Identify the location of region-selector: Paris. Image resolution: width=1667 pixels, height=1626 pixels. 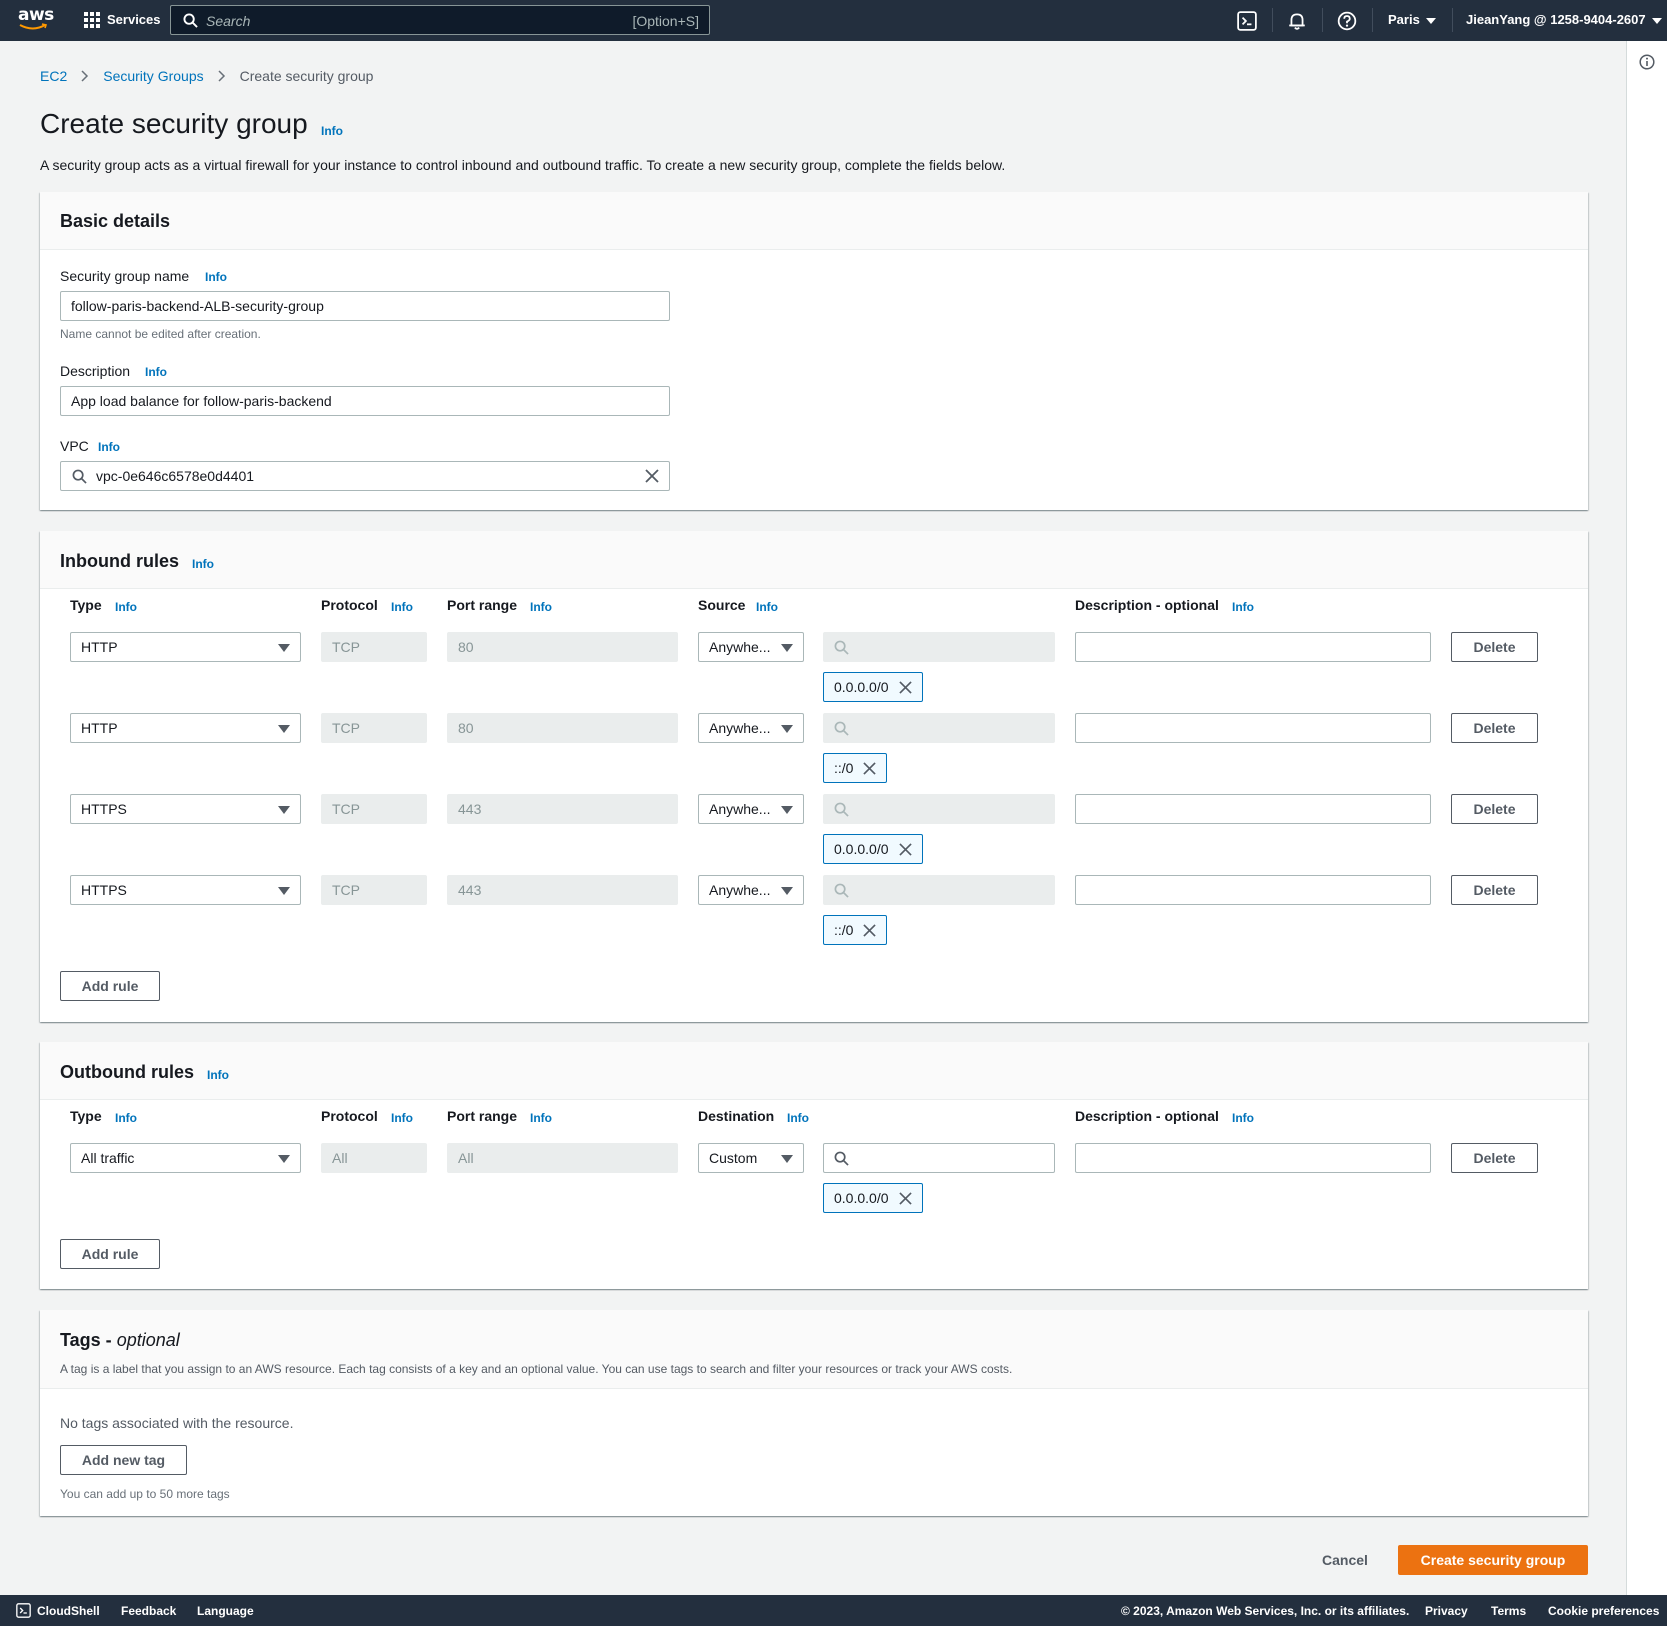
(1412, 19).